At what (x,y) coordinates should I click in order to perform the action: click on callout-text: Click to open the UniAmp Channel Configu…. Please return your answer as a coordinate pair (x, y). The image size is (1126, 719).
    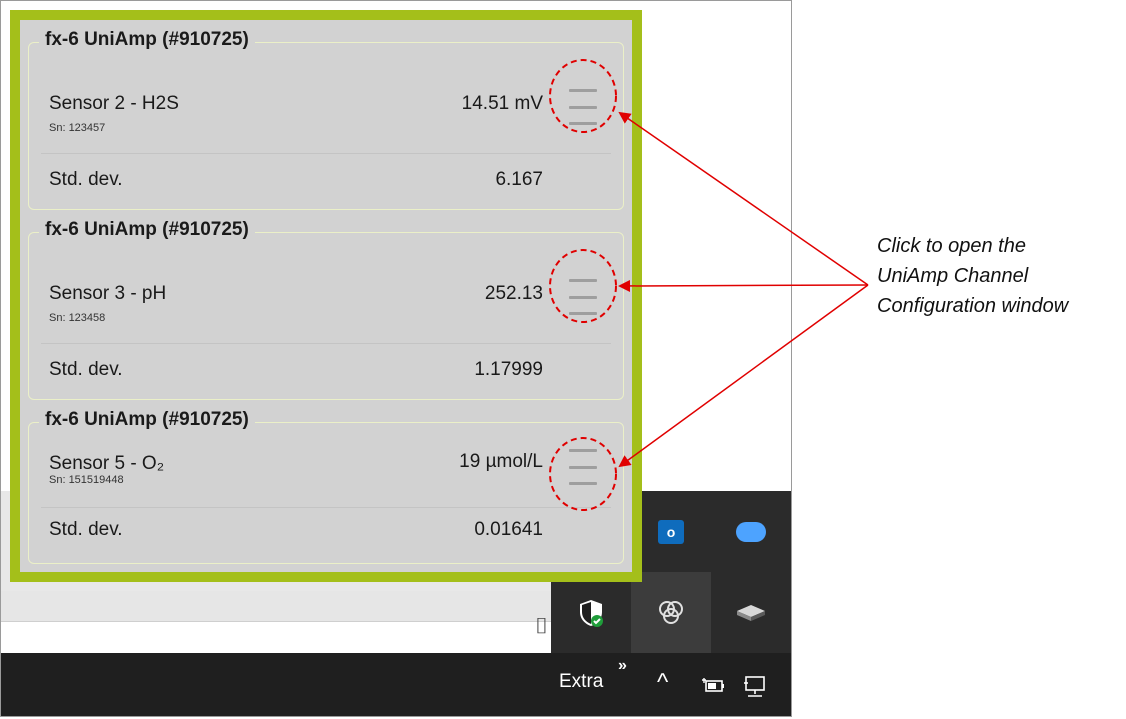
    Looking at the image, I should click on (999, 276).